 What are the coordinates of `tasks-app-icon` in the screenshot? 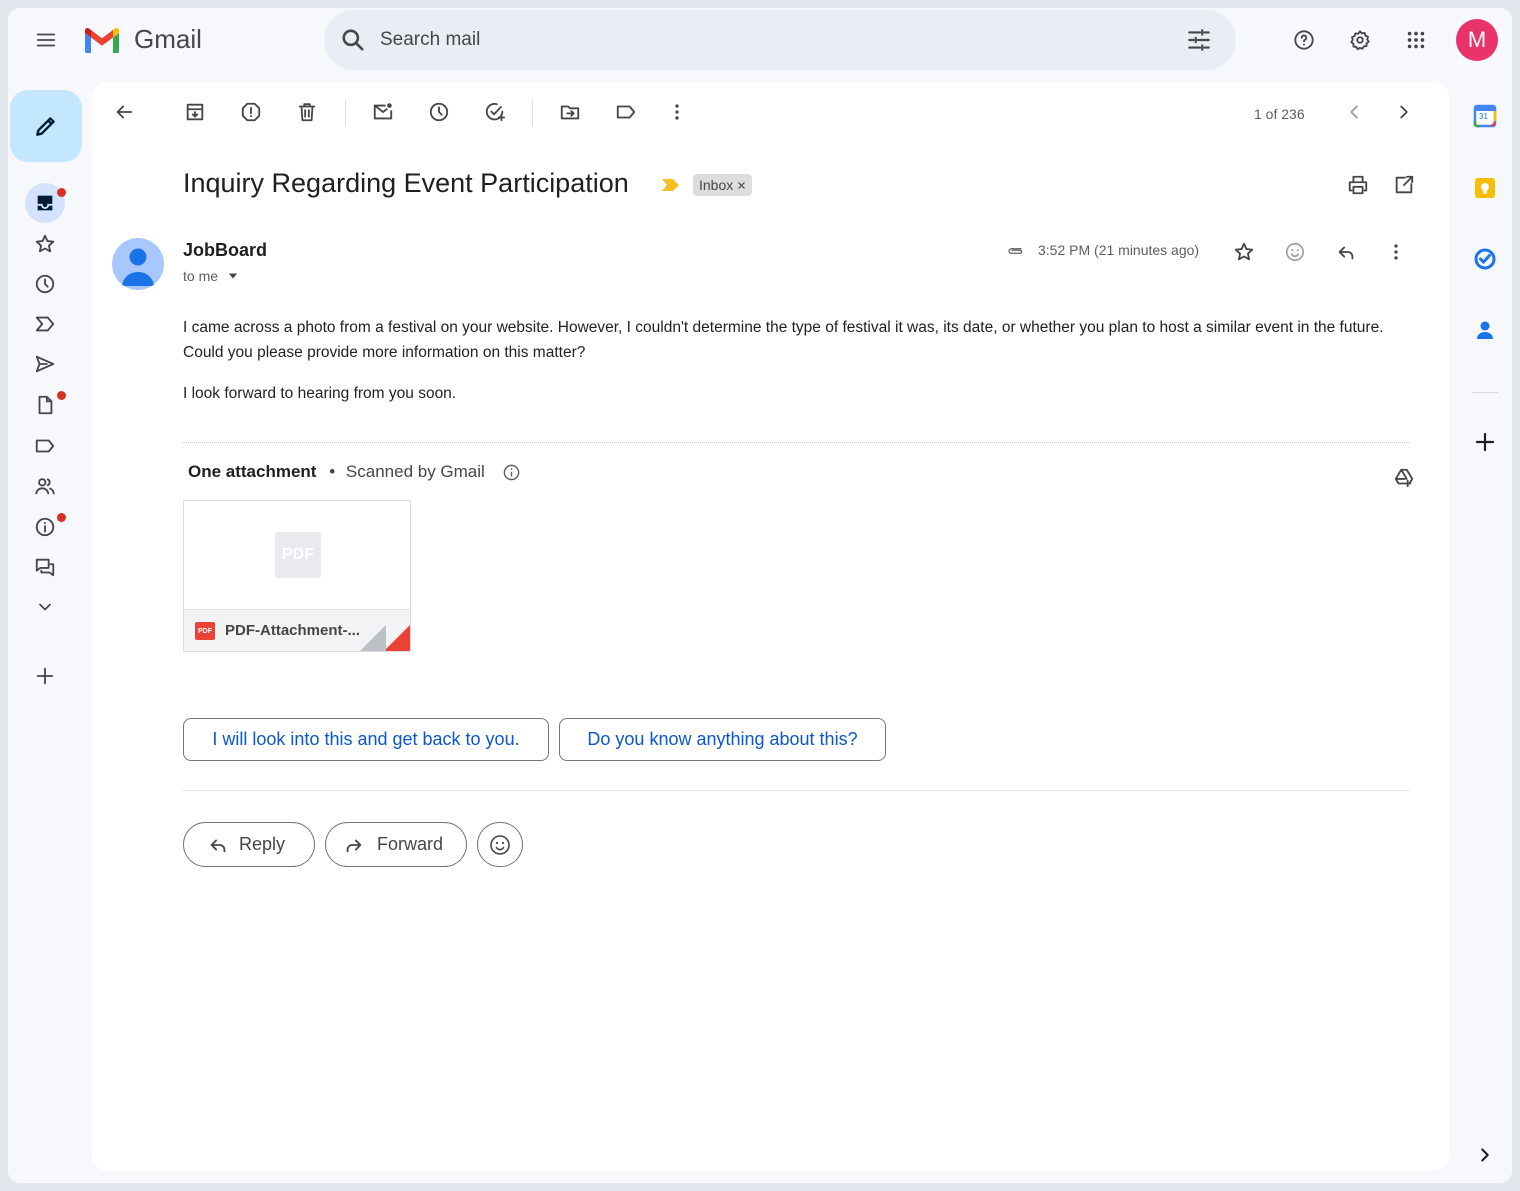 It's located at (1485, 259).